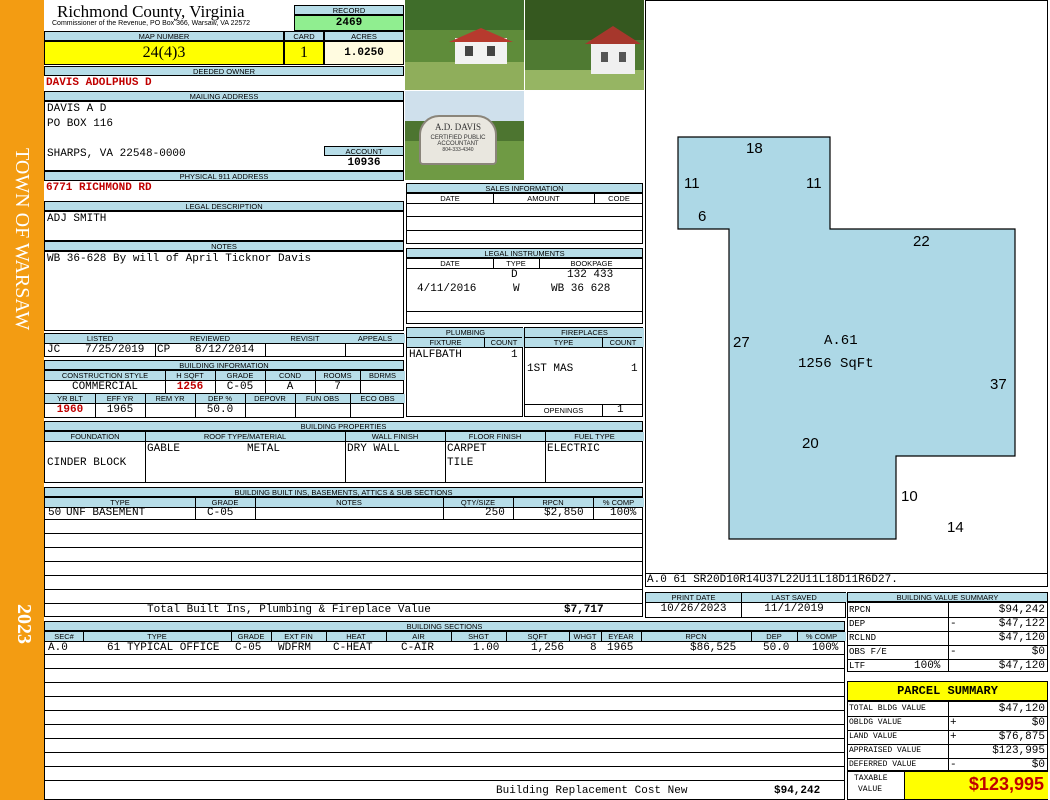  I want to click on sales-header: SALES INFORMATION, so click(524, 188).